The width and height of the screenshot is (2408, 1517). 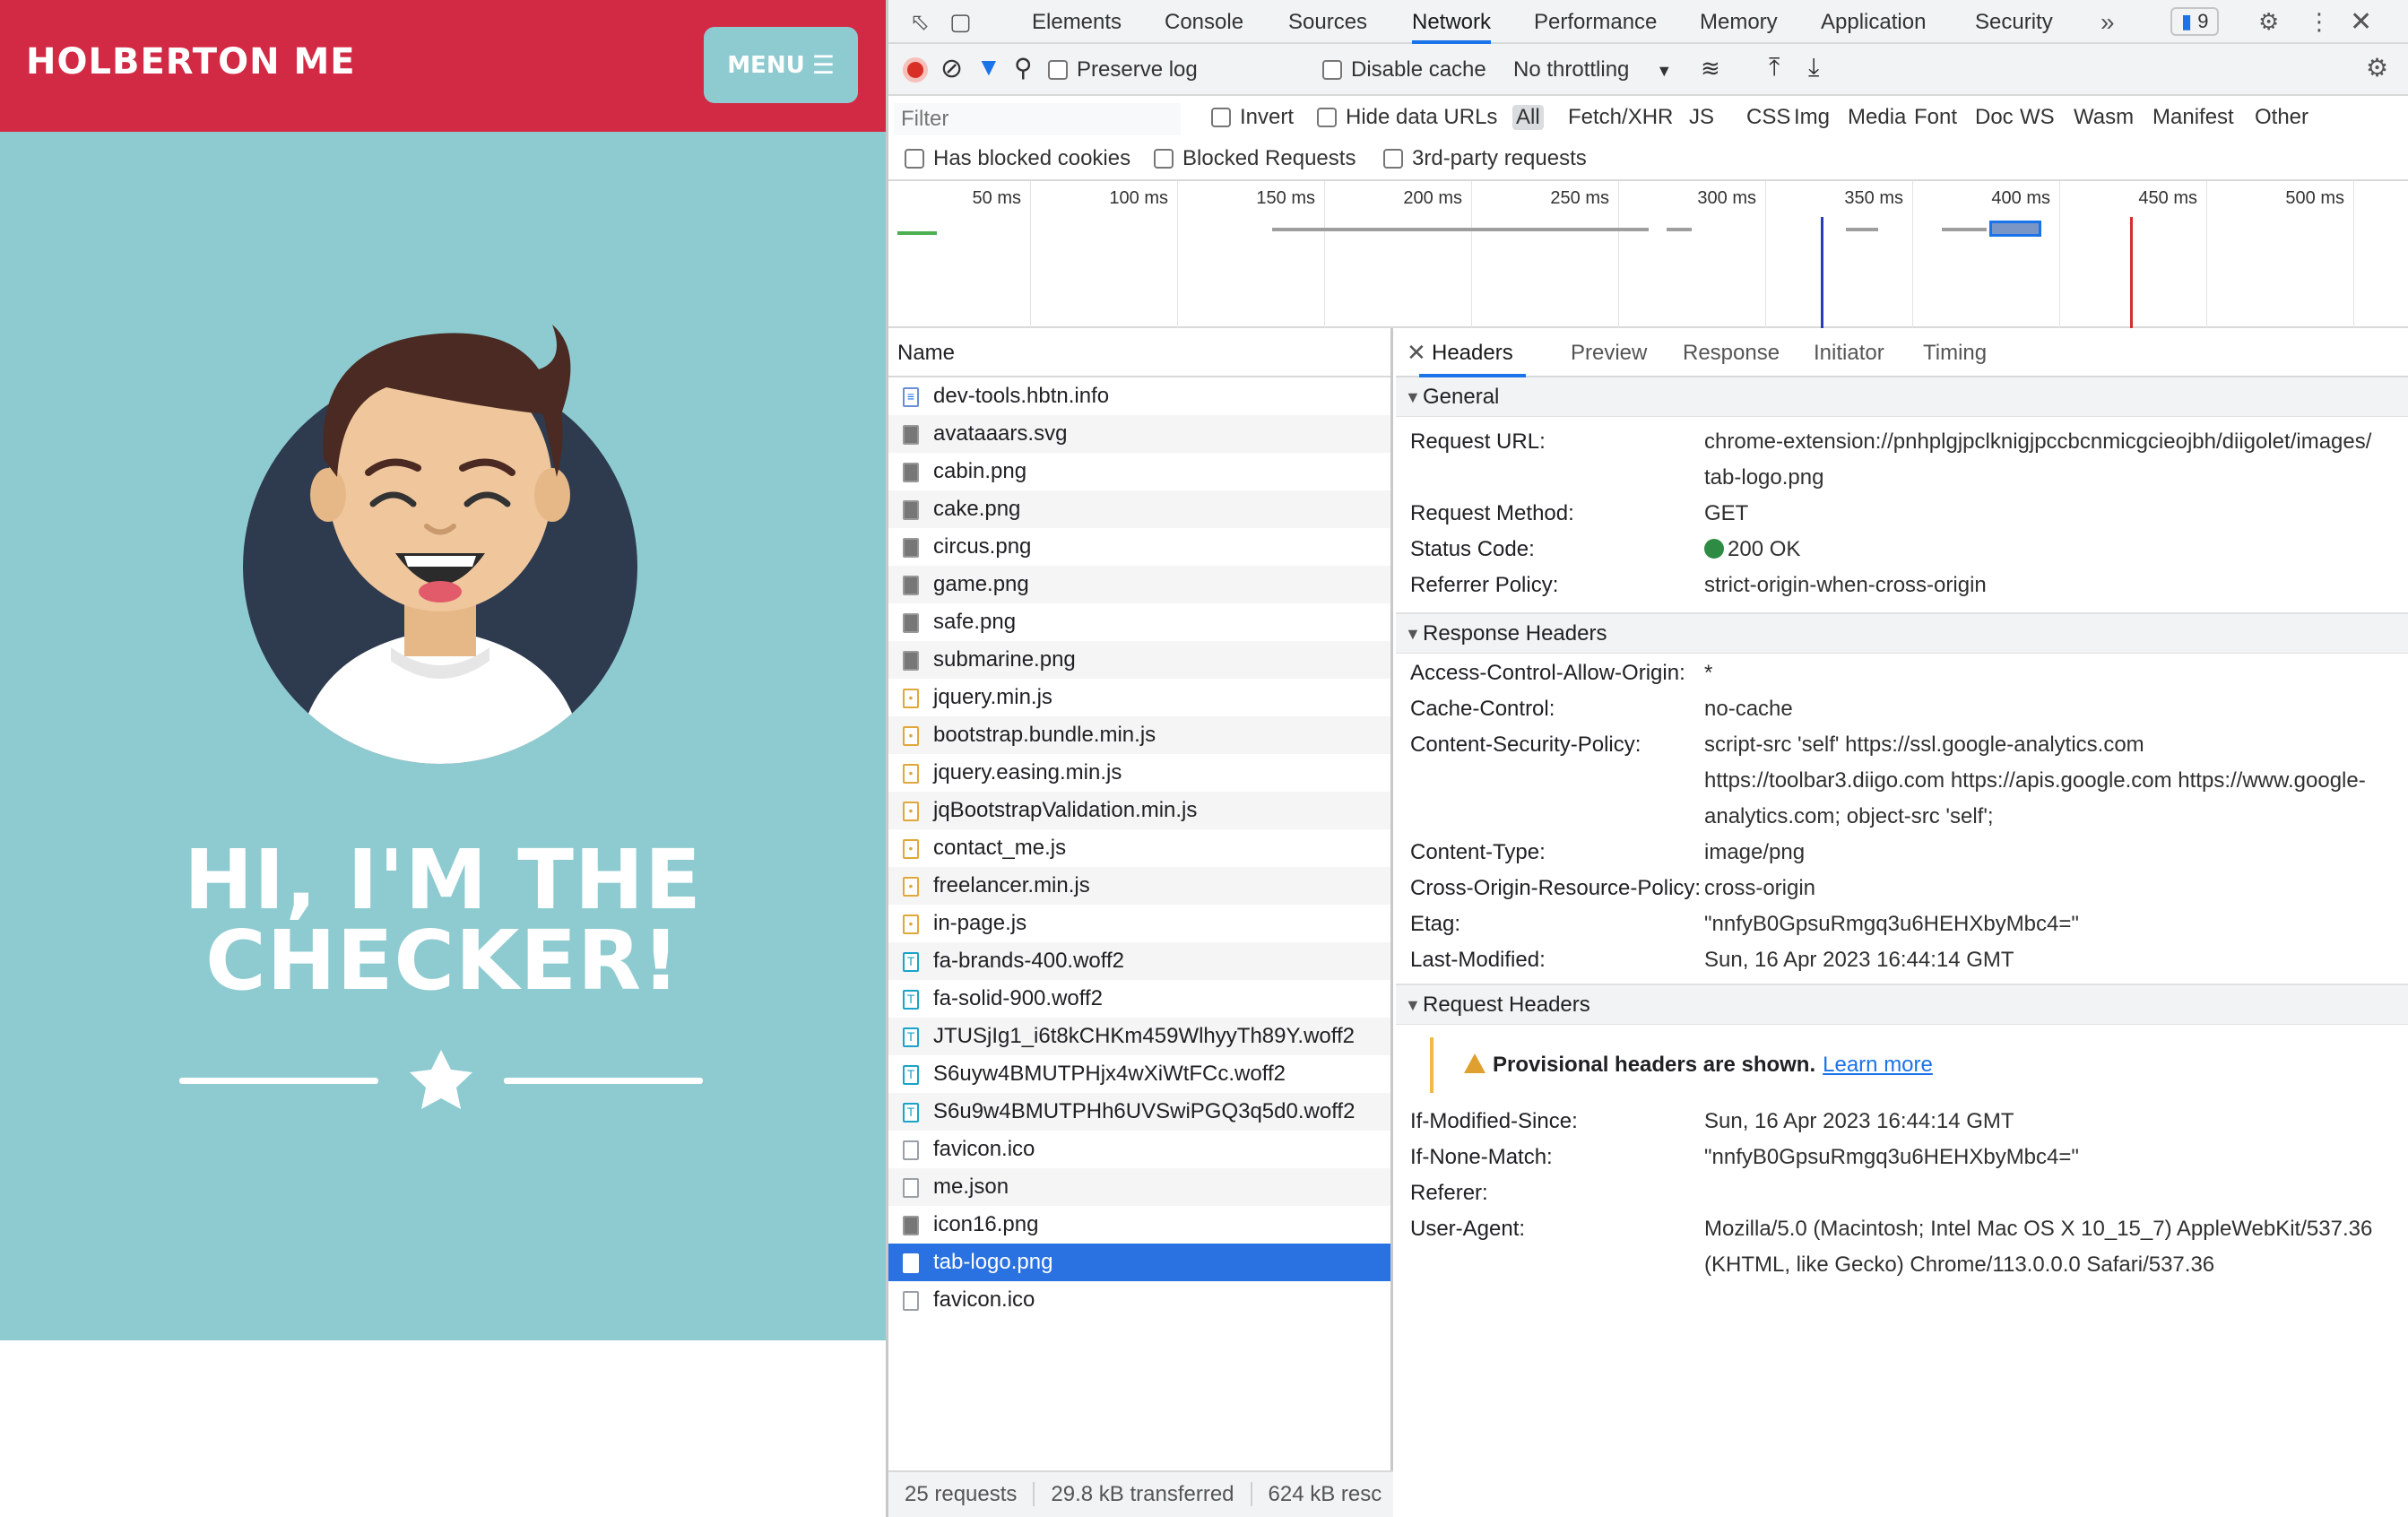 I want to click on details-tab-headers: Headers, so click(x=1472, y=352).